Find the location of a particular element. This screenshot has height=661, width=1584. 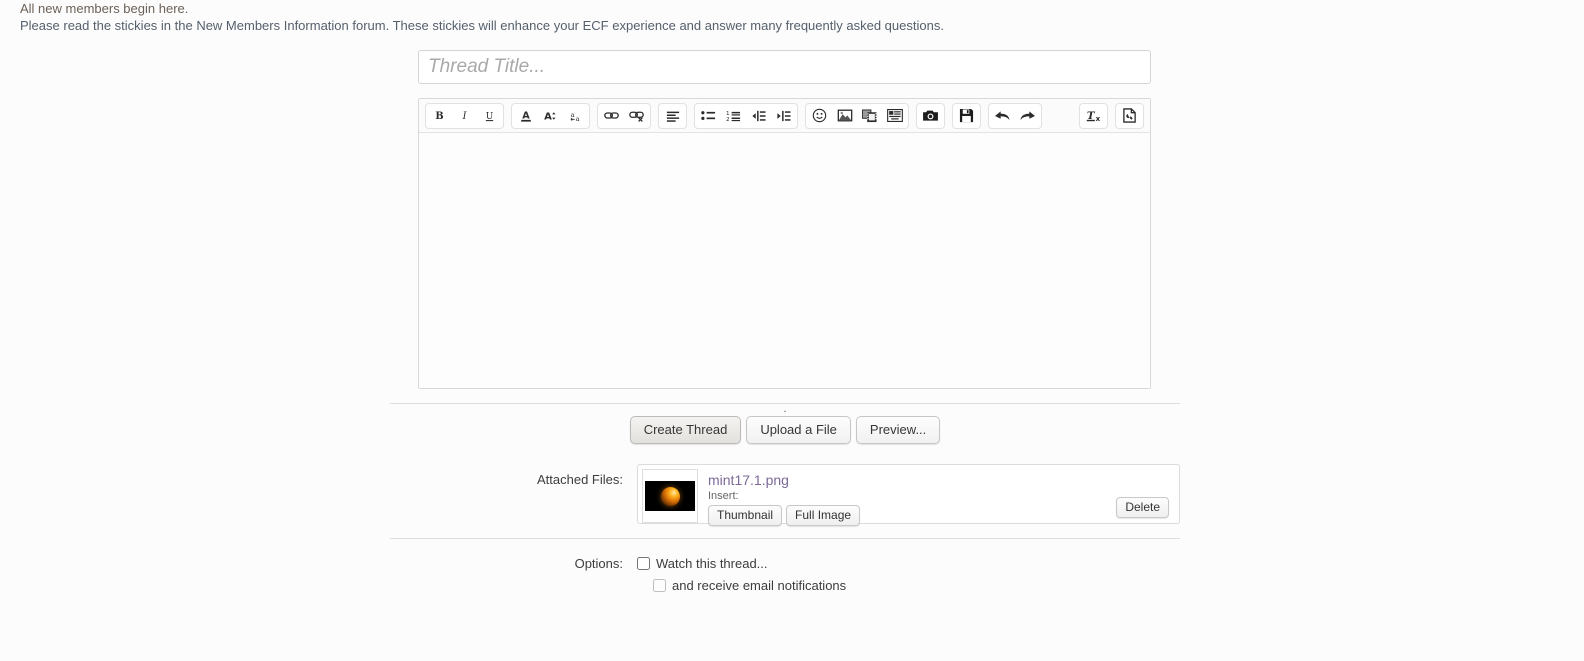

toolbar-group-camera is located at coordinates (930, 115).